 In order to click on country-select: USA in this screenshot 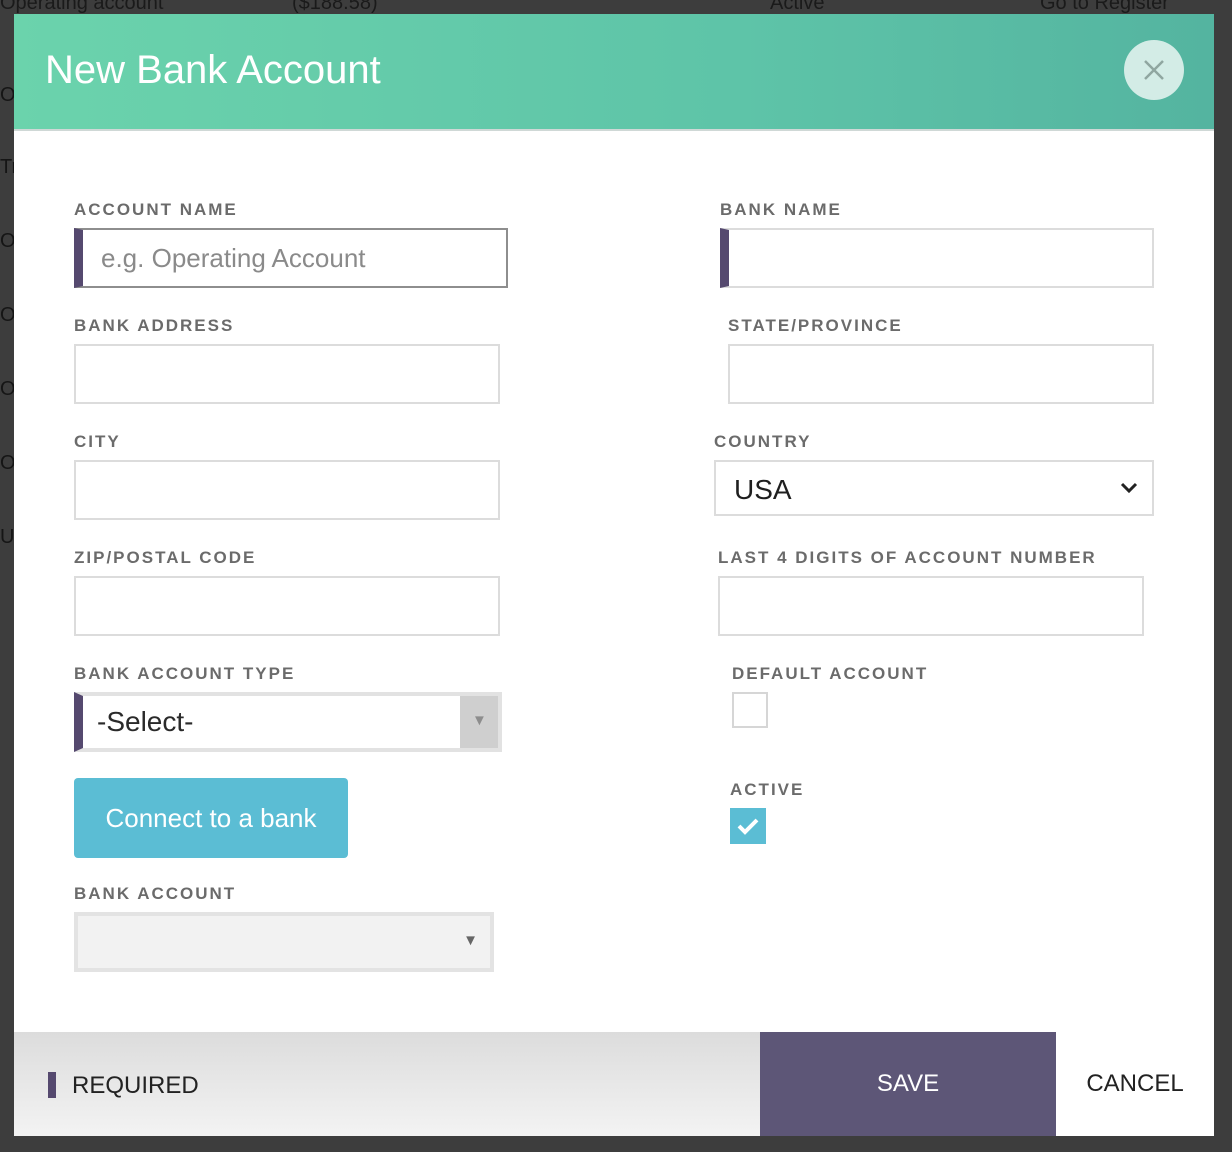, I will do `click(934, 488)`.